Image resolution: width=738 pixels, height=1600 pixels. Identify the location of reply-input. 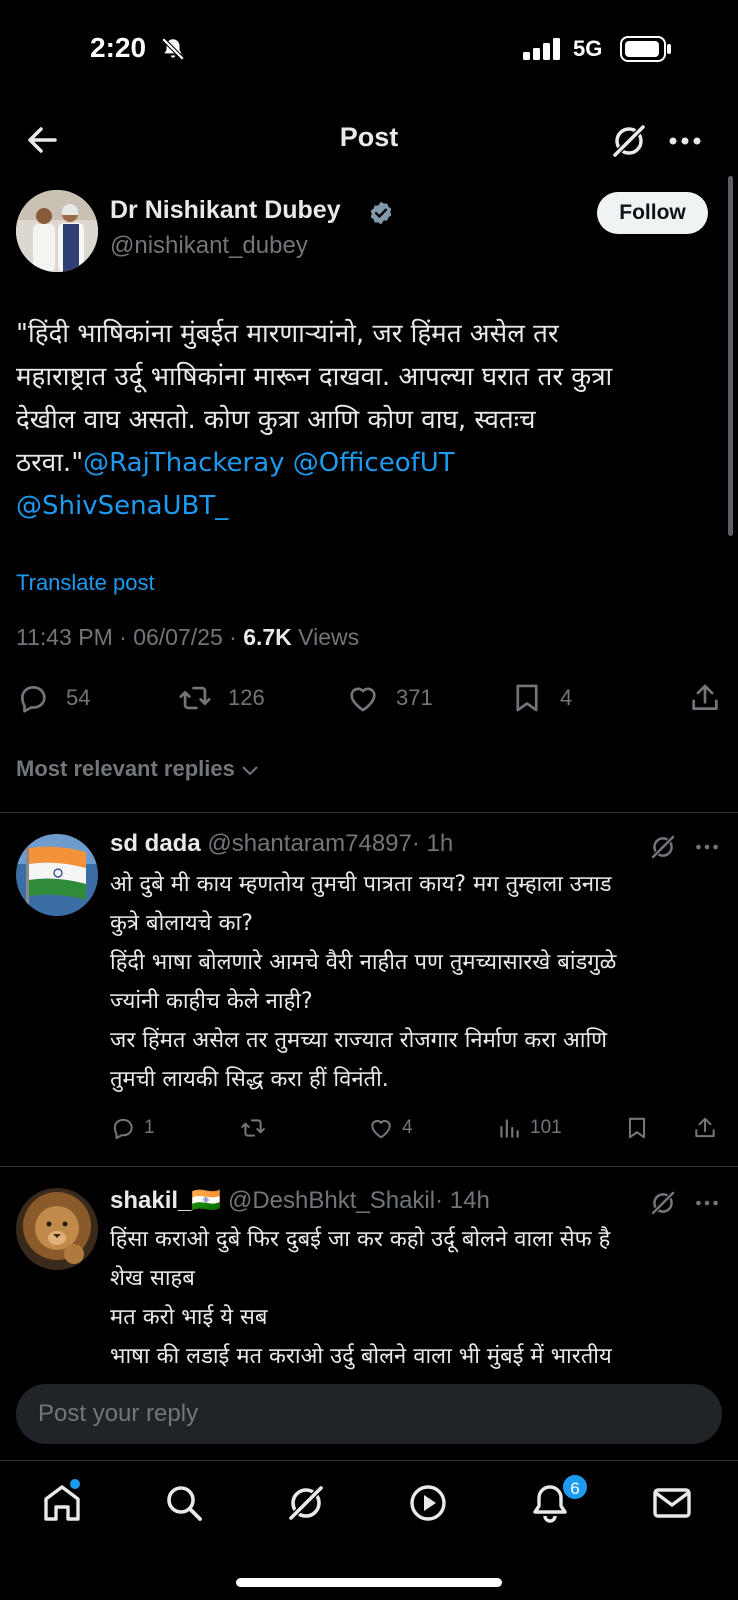
(369, 1414).